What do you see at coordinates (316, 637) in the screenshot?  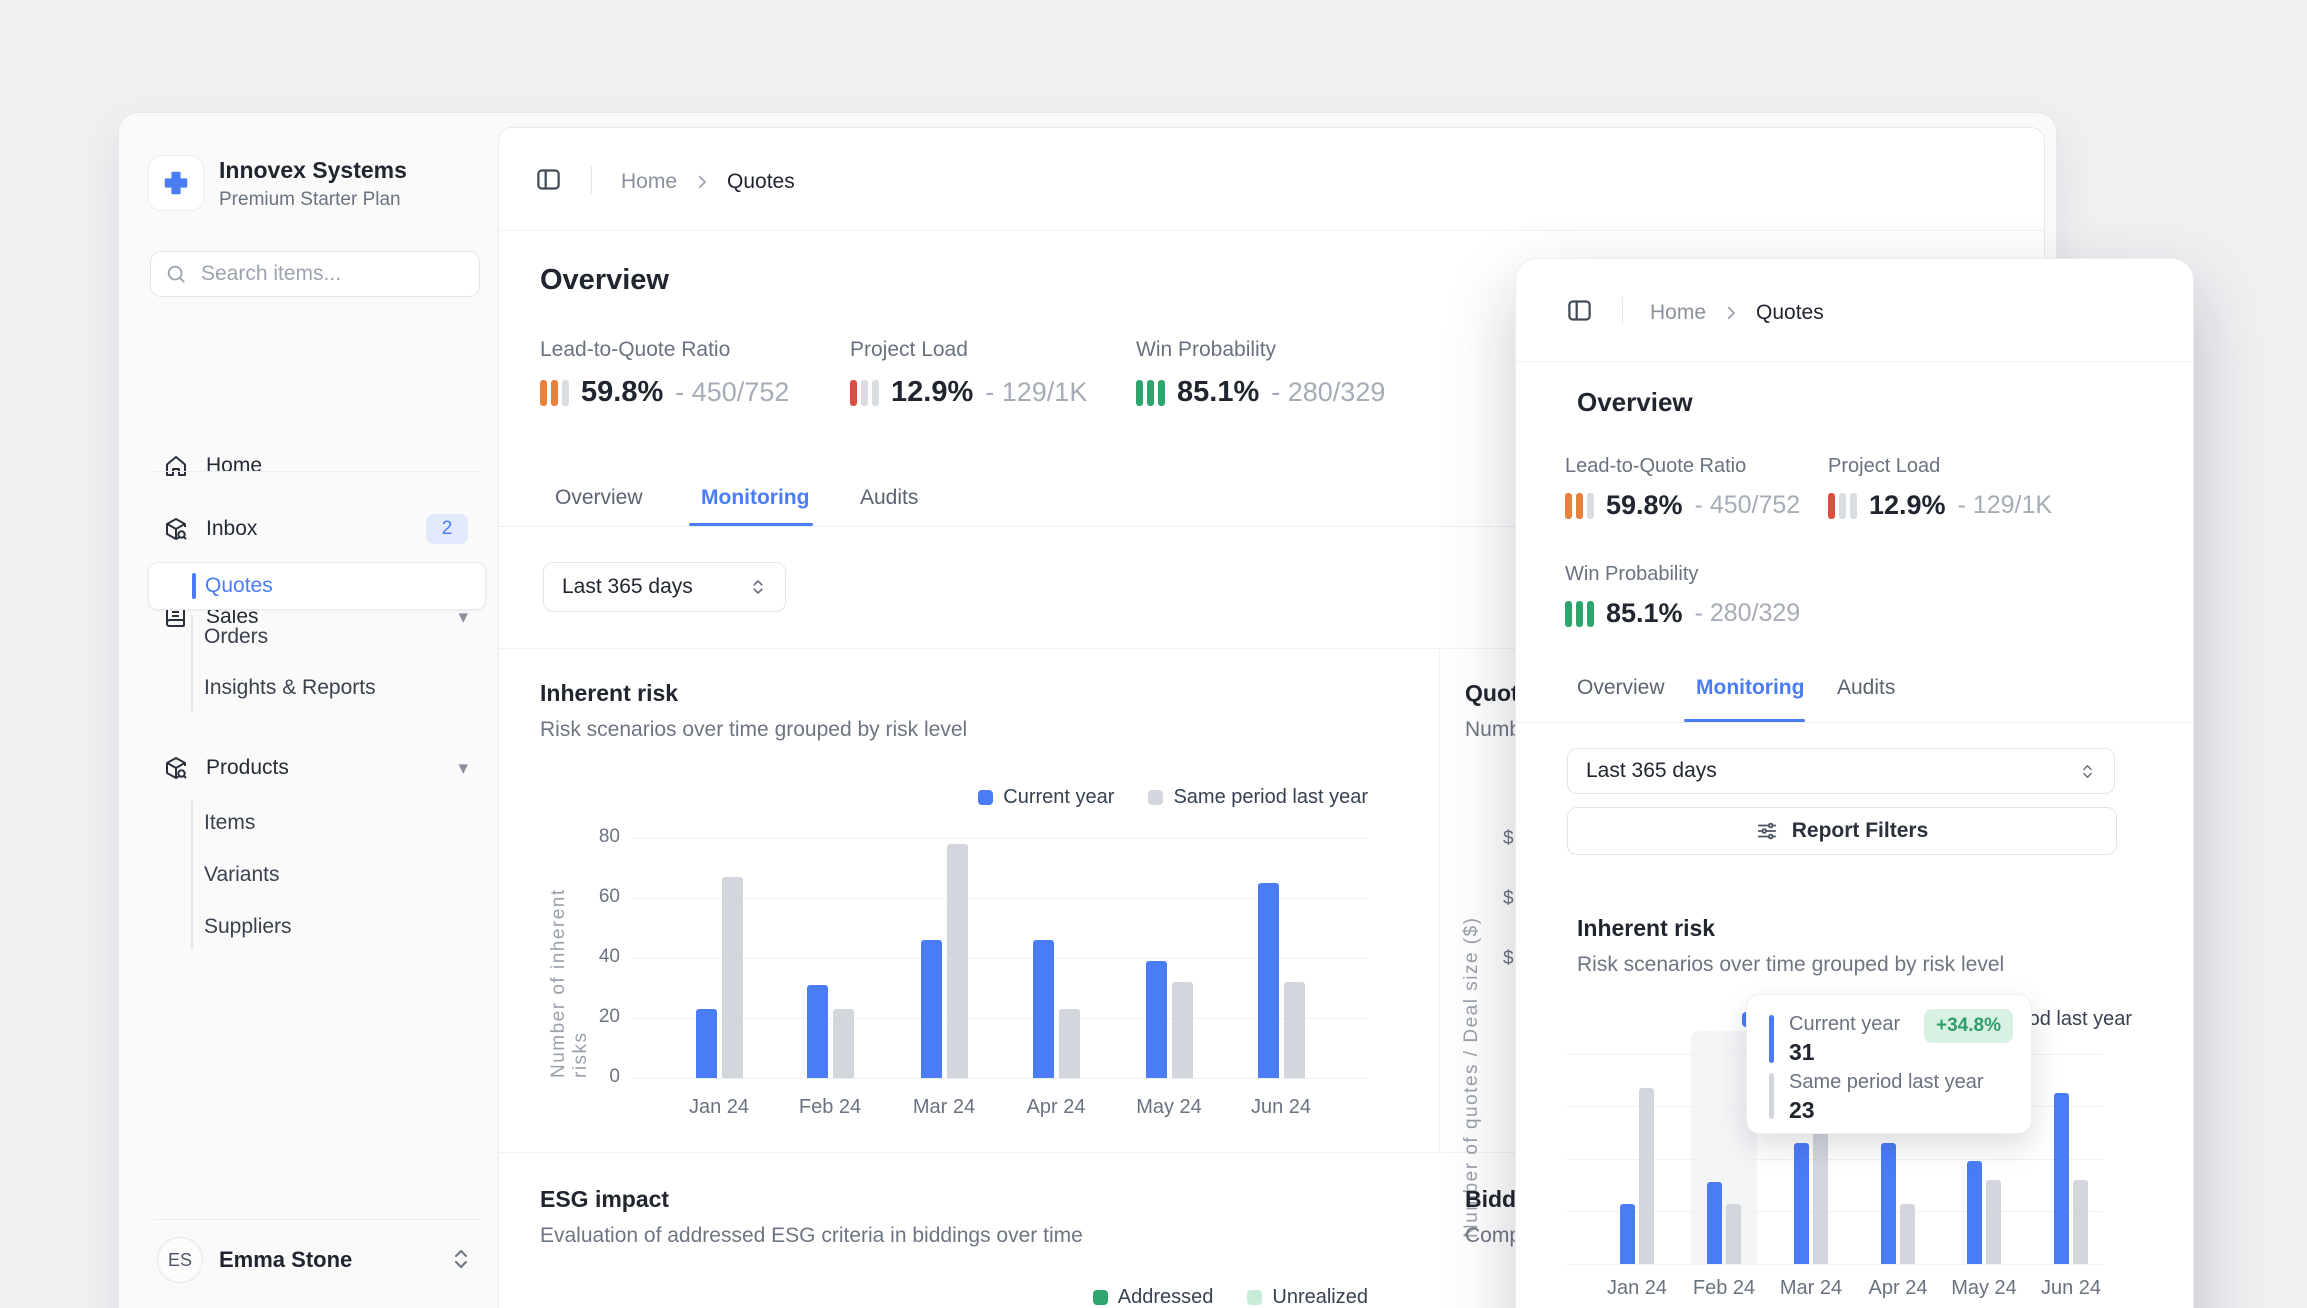 I see `sidebar-item-orders: Orders` at bounding box center [316, 637].